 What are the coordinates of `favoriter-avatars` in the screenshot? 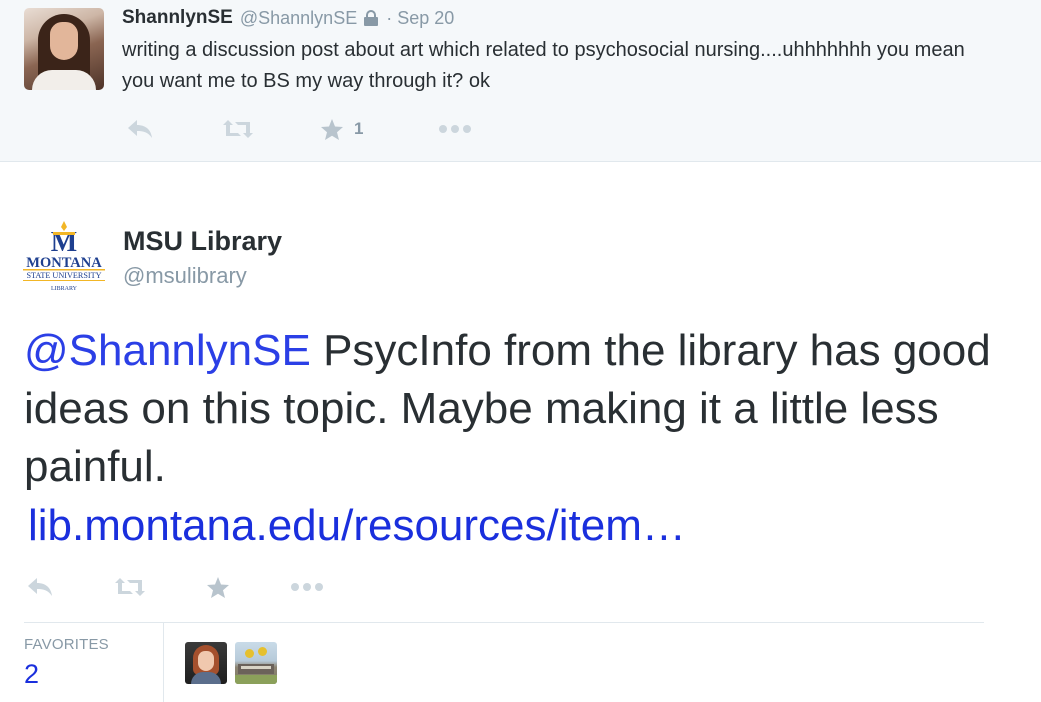 It's located at (235, 663).